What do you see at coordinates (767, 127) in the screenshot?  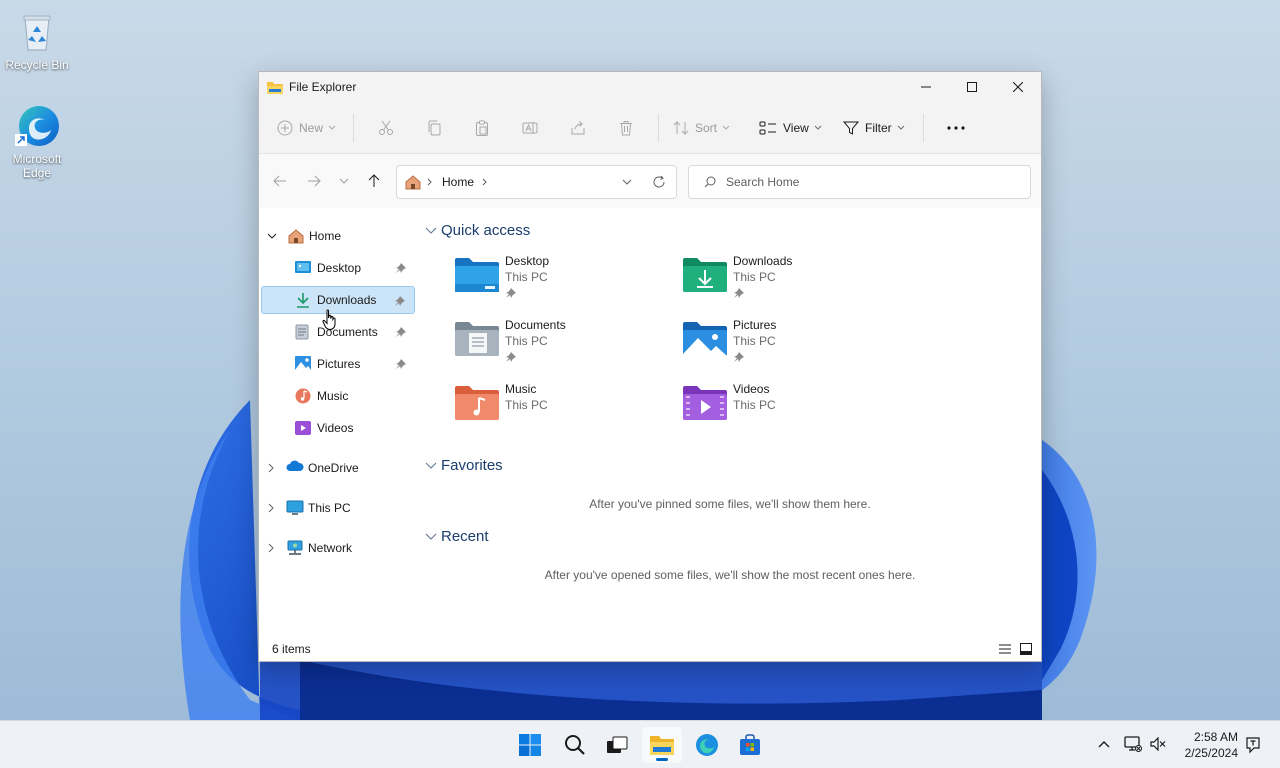 I see `view-list-icon` at bounding box center [767, 127].